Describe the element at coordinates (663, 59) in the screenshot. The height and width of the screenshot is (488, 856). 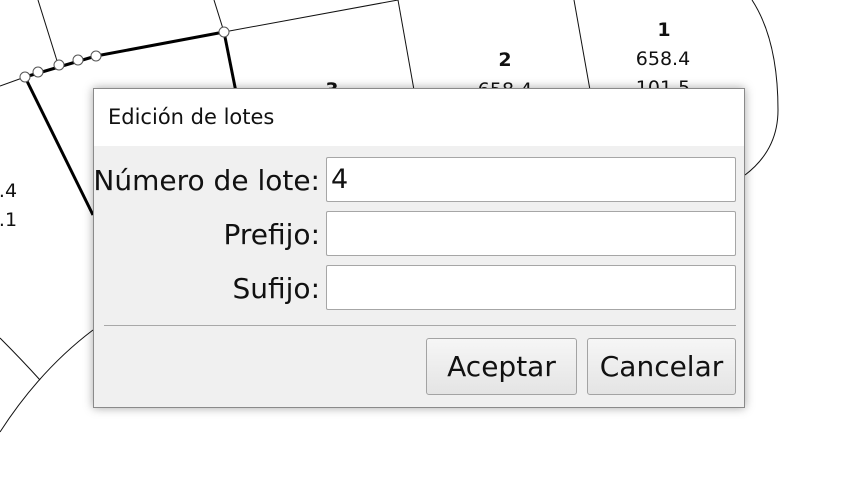
I see `lot-1-value-1: 658.4` at that location.